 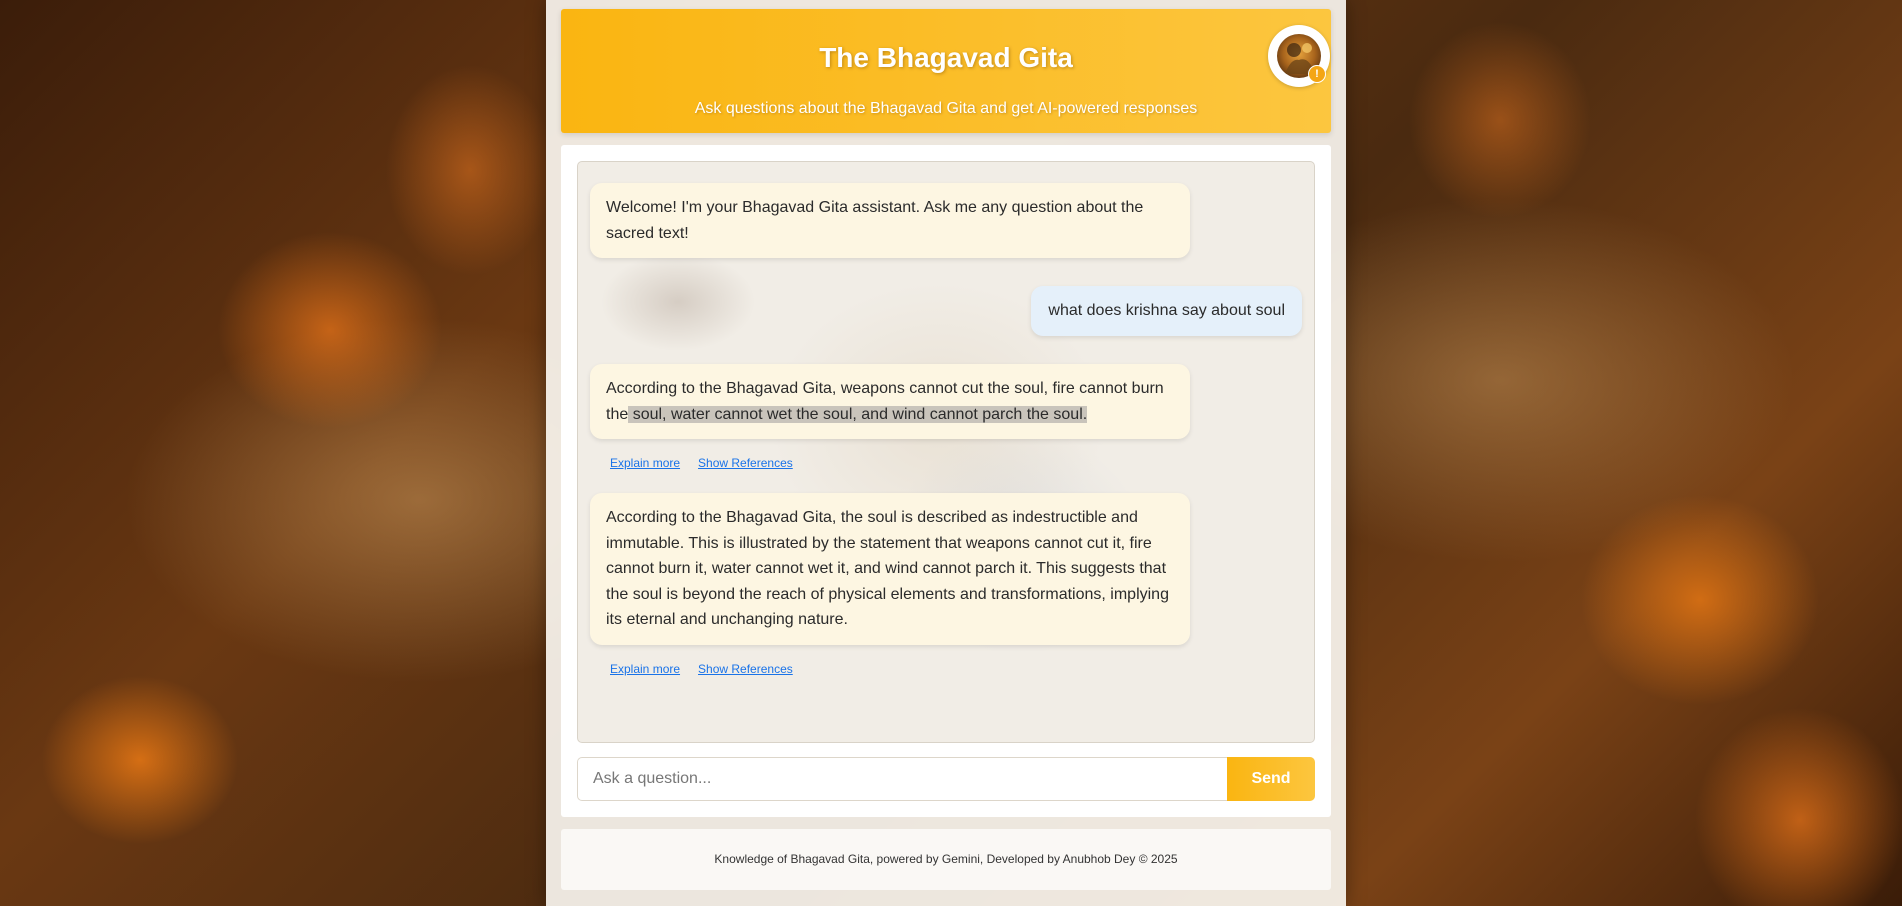 I want to click on question-input, so click(x=902, y=779).